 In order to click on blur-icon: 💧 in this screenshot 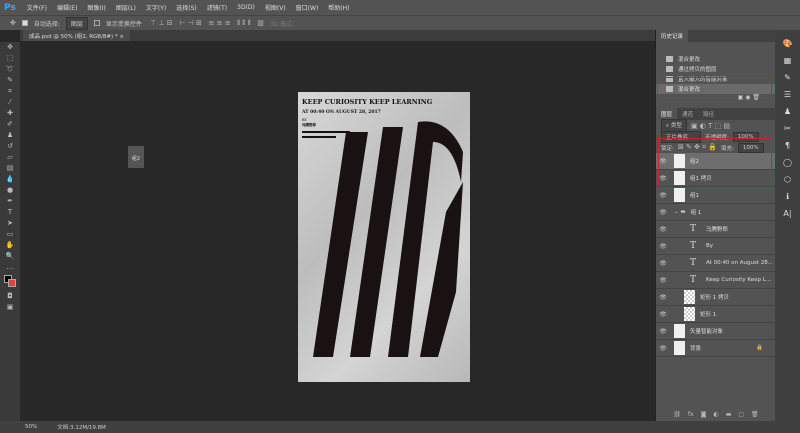, I will do `click(10, 179)`.